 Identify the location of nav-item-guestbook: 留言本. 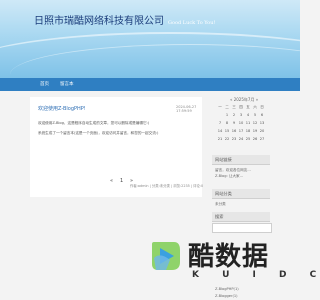
(67, 84).